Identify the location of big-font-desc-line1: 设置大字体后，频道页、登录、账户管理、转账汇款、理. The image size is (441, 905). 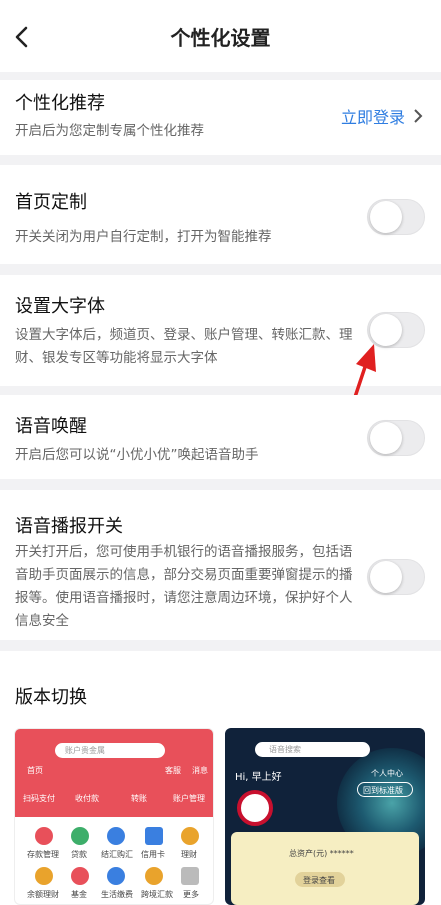
(184, 335).